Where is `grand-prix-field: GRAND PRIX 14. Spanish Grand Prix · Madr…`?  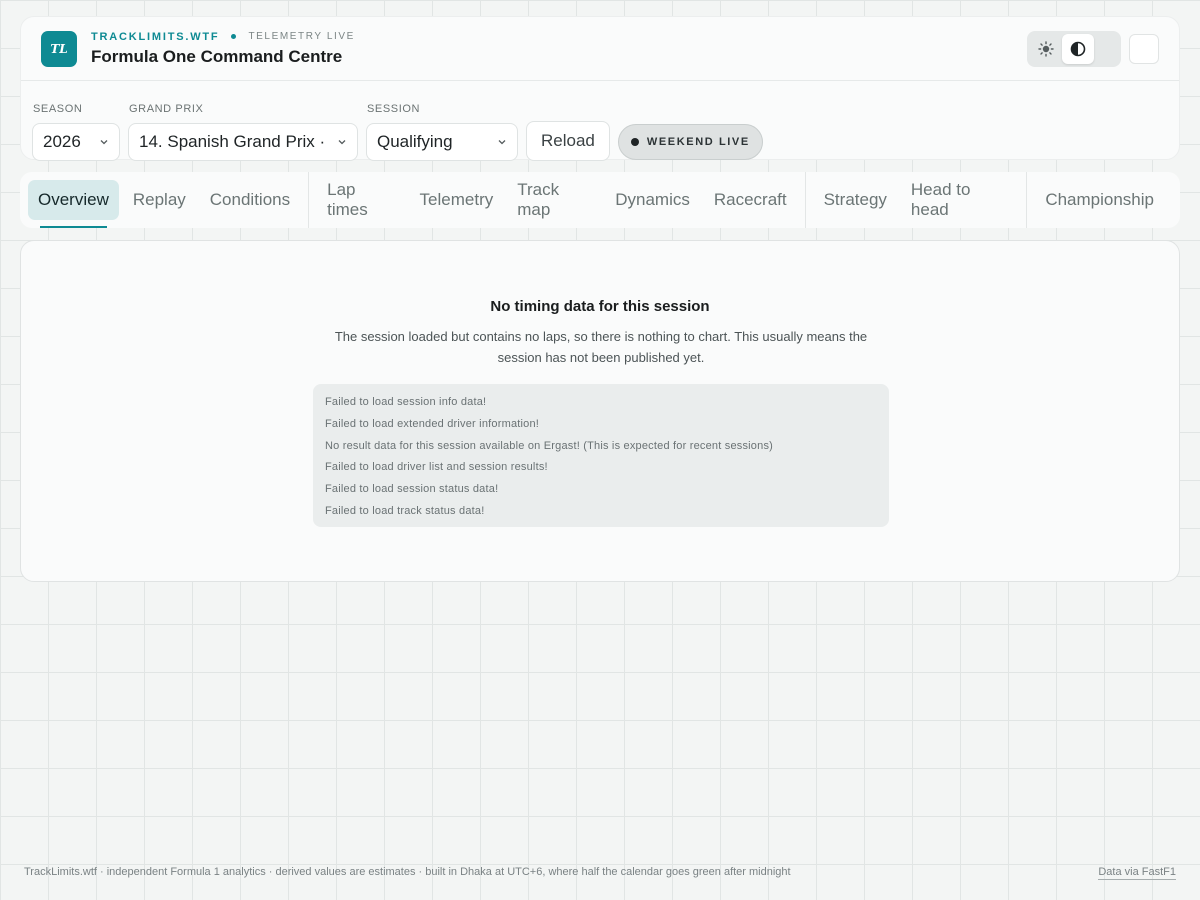
grand-prix-field: GRAND PRIX 14. Spanish Grand Prix · Madr… is located at coordinates (243, 132).